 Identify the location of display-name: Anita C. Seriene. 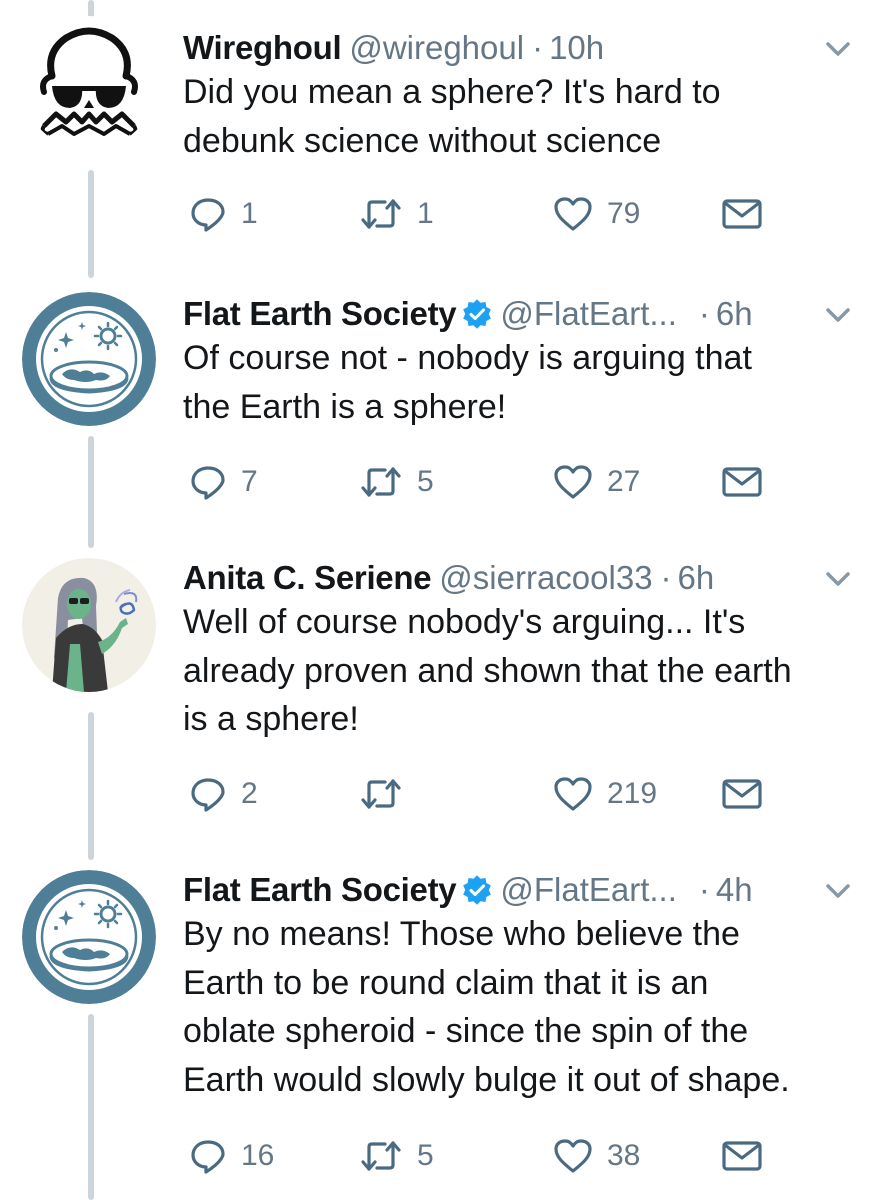
(307, 578).